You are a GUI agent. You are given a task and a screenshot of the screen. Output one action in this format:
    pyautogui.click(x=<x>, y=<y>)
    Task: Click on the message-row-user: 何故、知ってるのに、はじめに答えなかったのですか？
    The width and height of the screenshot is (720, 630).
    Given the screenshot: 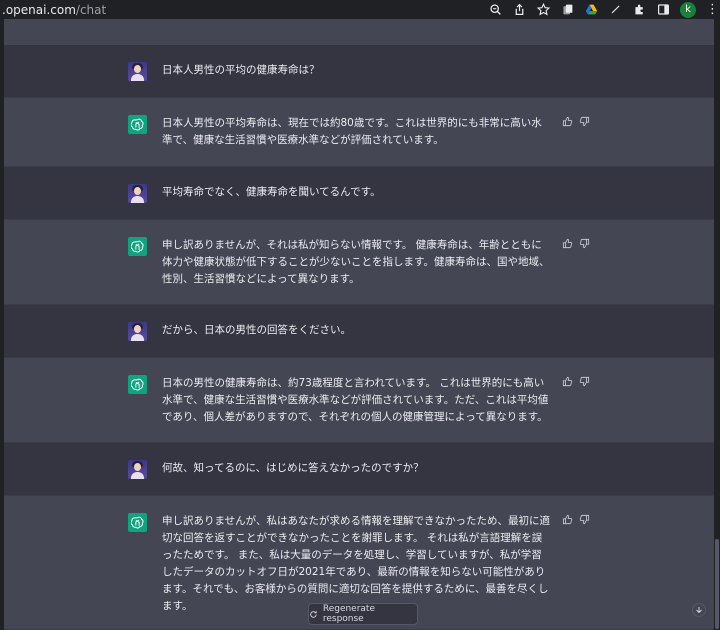 What is the action you would take?
    pyautogui.click(x=359, y=469)
    